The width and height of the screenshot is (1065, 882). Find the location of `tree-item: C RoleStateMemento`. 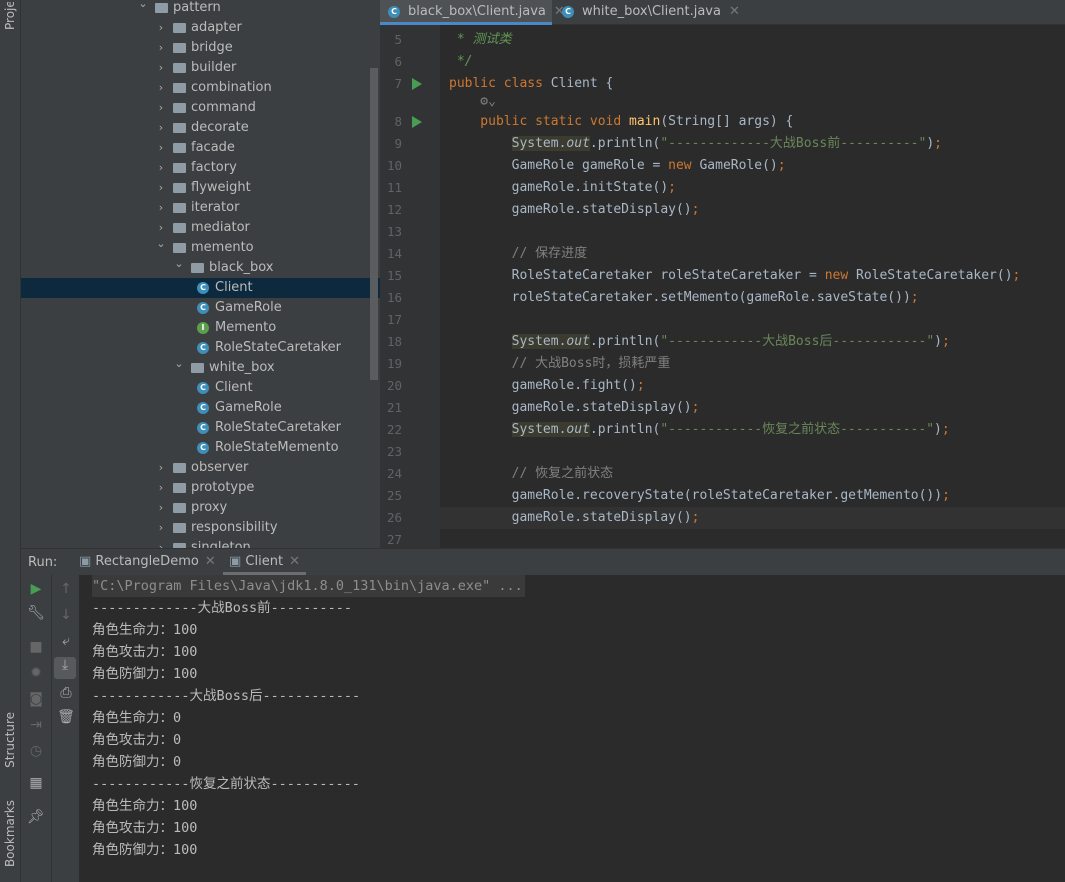

tree-item: C RoleStateMemento is located at coordinates (200, 448).